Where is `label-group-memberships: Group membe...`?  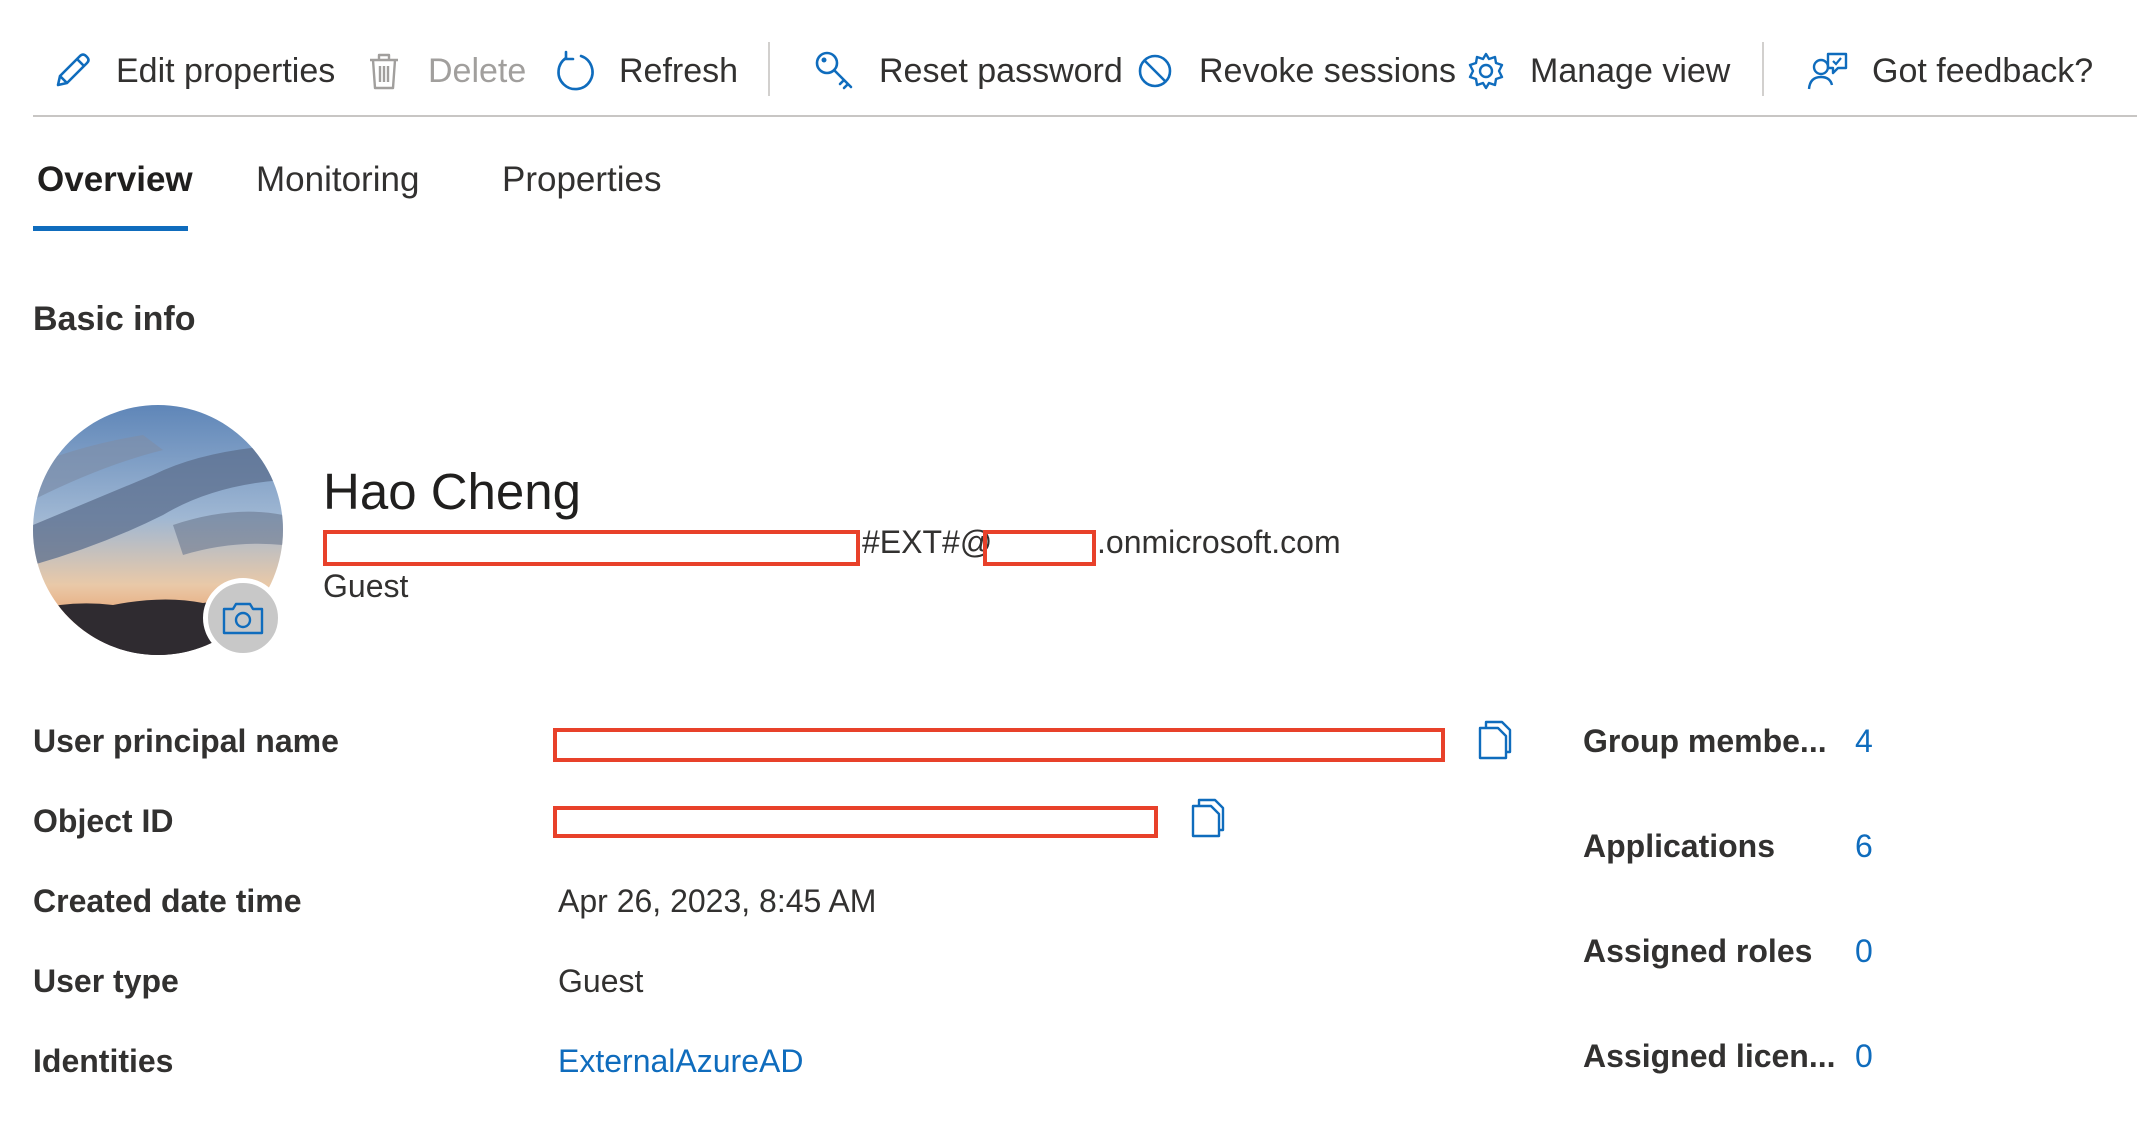 label-group-memberships: Group membe... is located at coordinates (1705, 741).